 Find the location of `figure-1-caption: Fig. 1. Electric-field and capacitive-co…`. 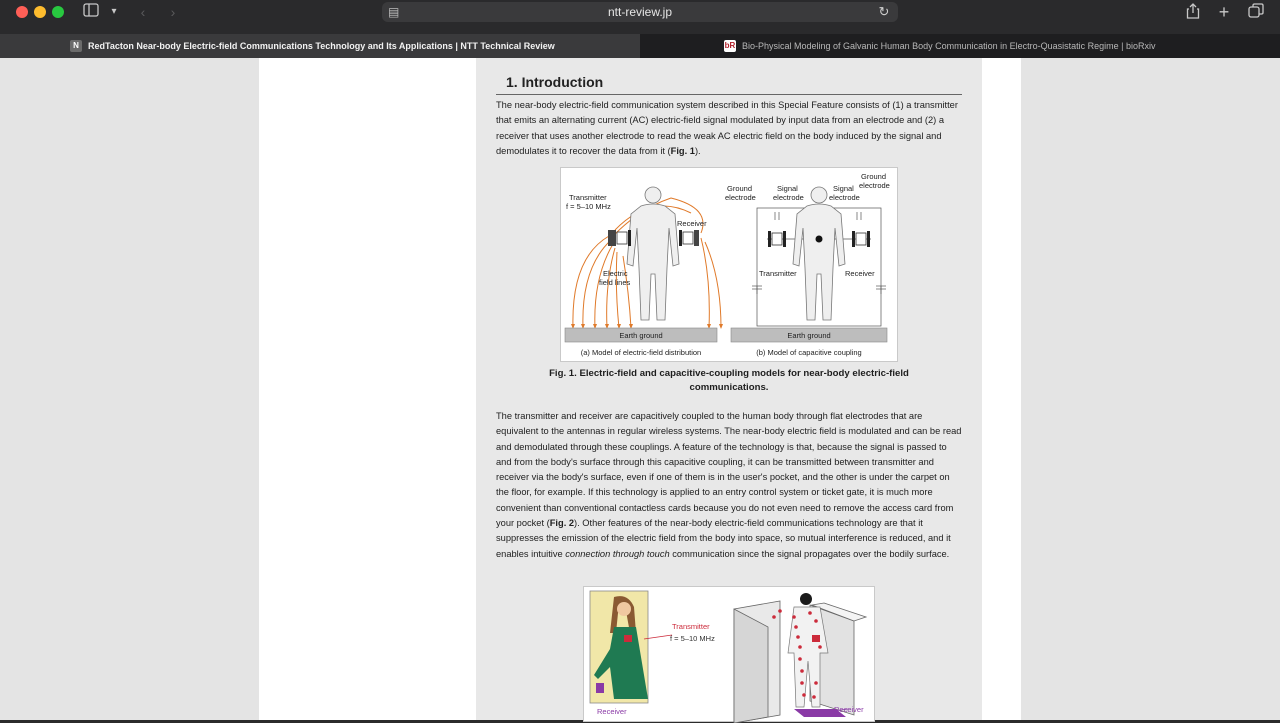

figure-1-caption: Fig. 1. Electric-field and capacitive-co… is located at coordinates (729, 380).